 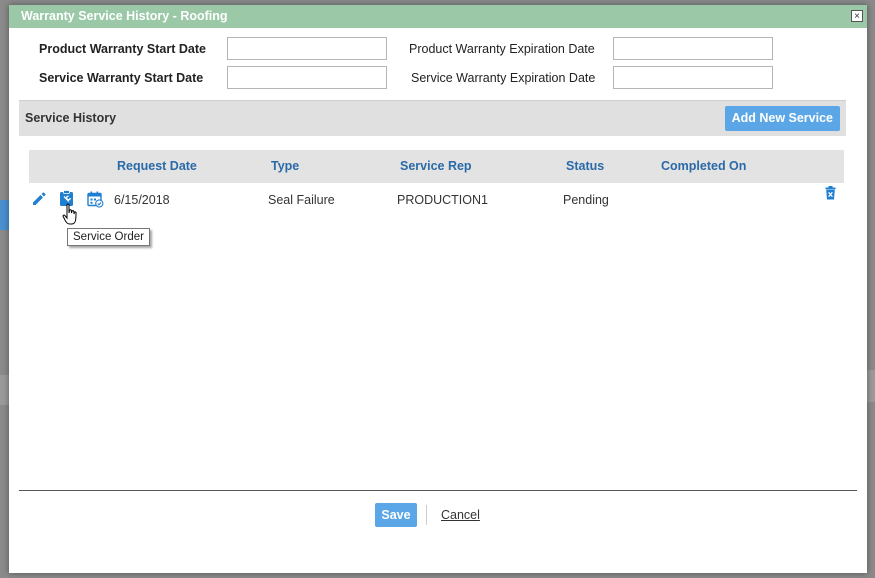 What do you see at coordinates (460, 515) in the screenshot?
I see `cancel-link: Cancel` at bounding box center [460, 515].